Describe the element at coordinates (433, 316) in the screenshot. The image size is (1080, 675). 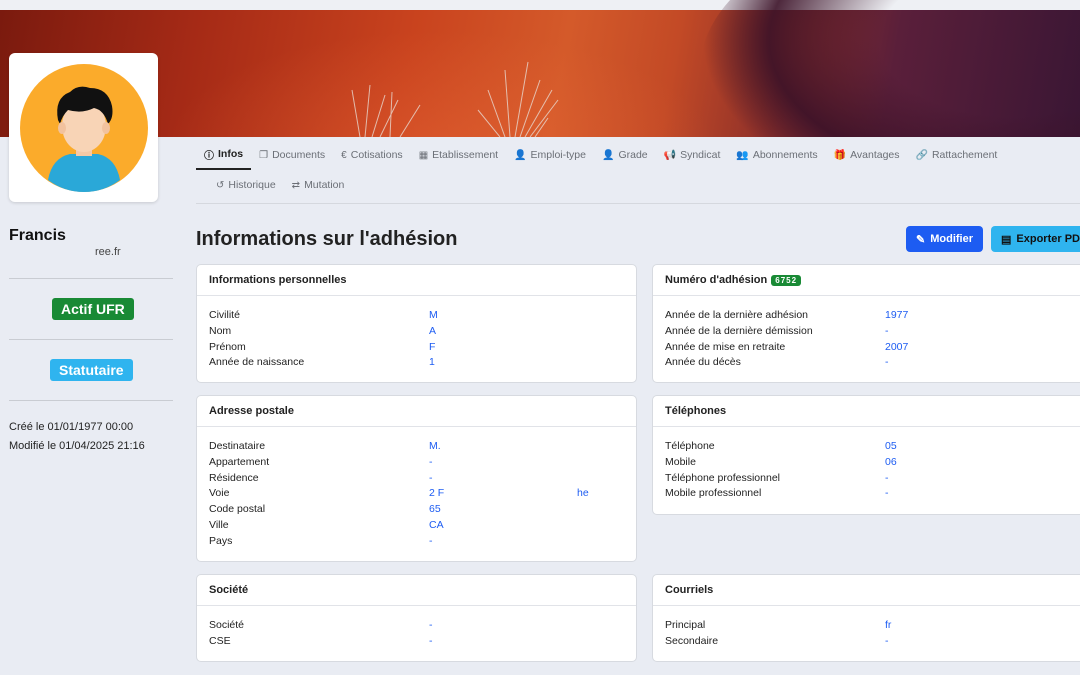
I see `field-value: M` at that location.